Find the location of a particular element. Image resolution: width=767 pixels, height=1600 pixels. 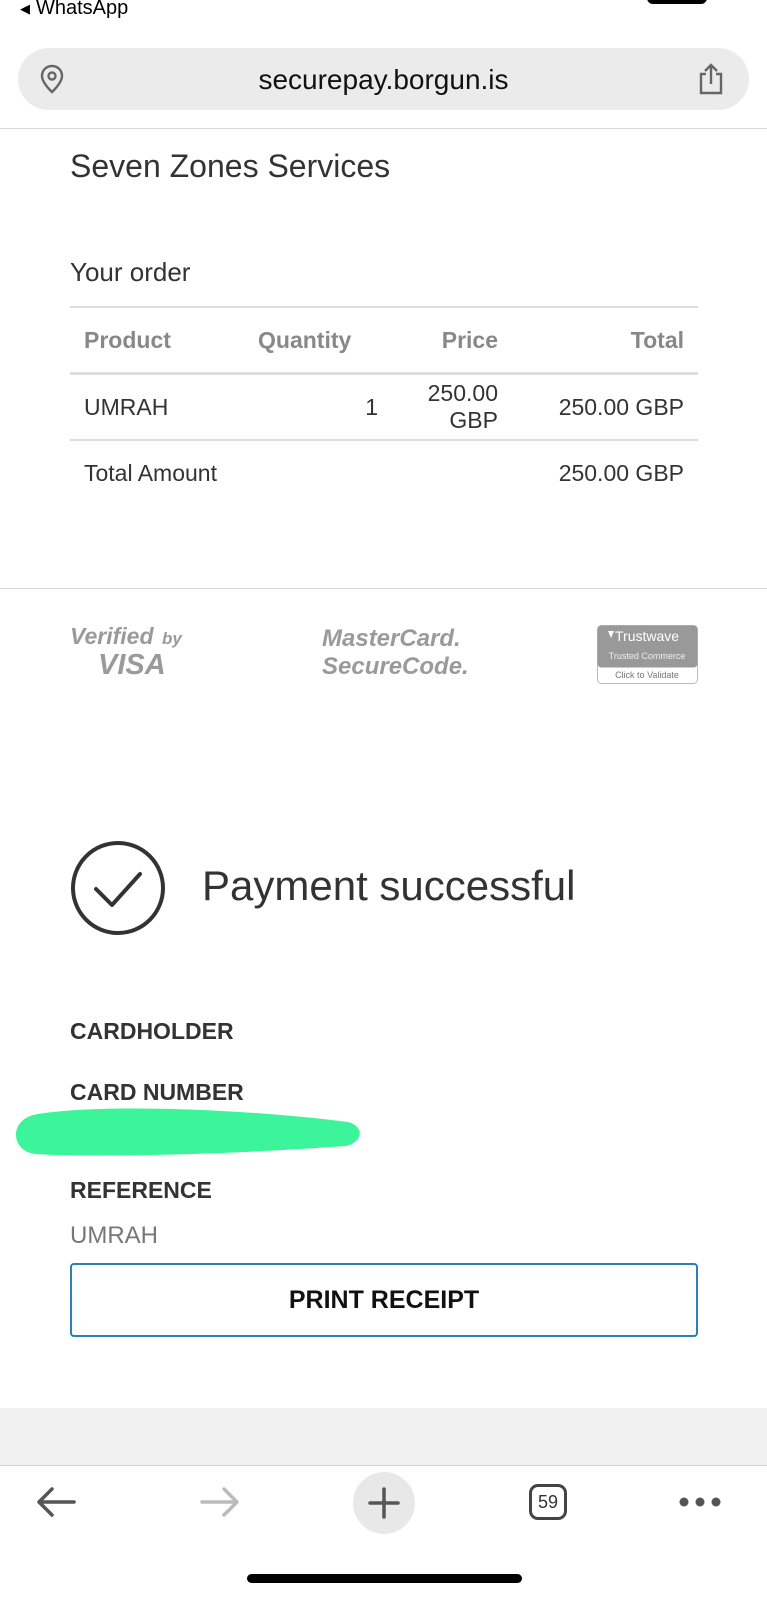

plus-icon is located at coordinates (384, 1503).